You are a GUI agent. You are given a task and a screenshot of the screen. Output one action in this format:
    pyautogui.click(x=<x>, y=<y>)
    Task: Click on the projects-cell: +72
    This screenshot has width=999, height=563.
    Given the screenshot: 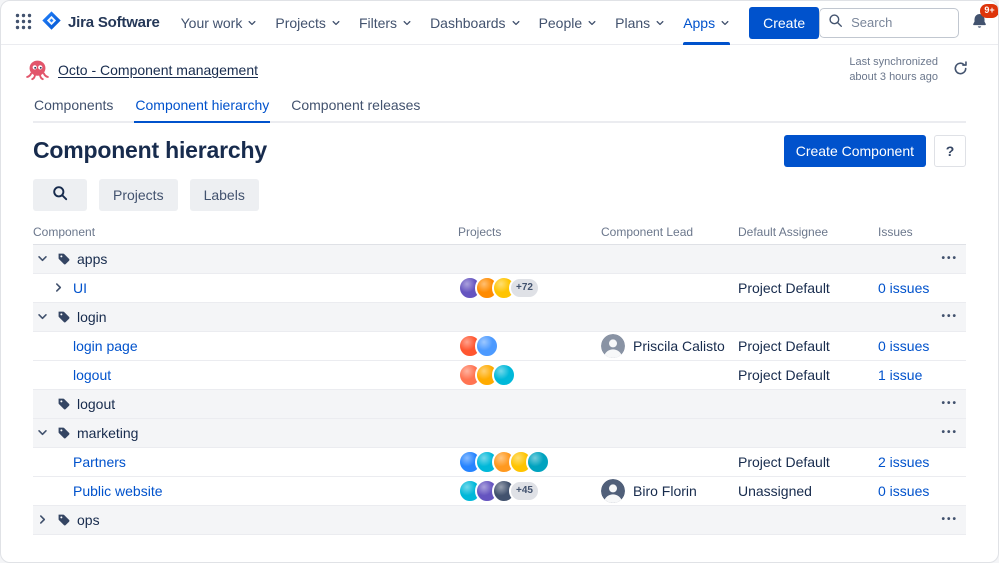 What is the action you would take?
    pyautogui.click(x=529, y=287)
    